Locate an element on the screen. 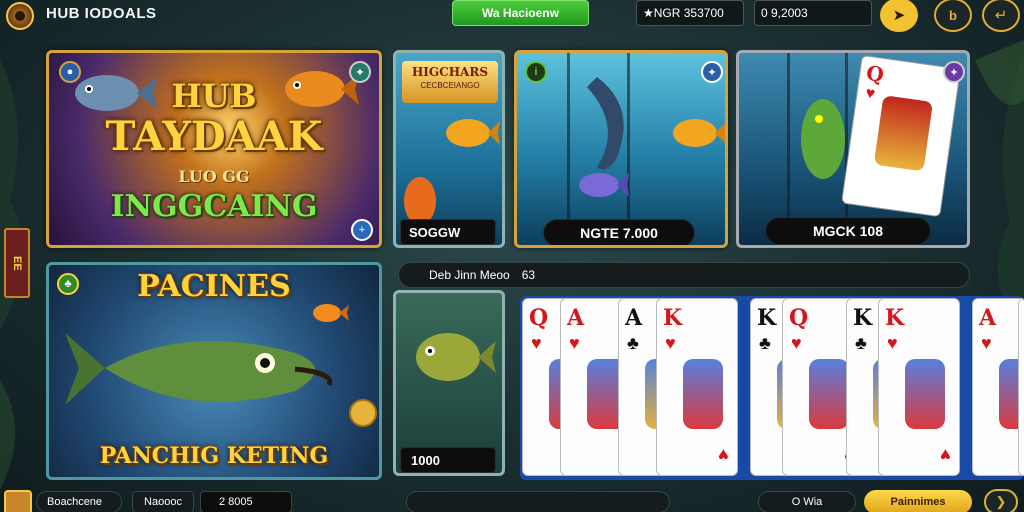  fishing-game-tile: PACINES ♣ PANCHIG KETING is located at coordinates (214, 371).